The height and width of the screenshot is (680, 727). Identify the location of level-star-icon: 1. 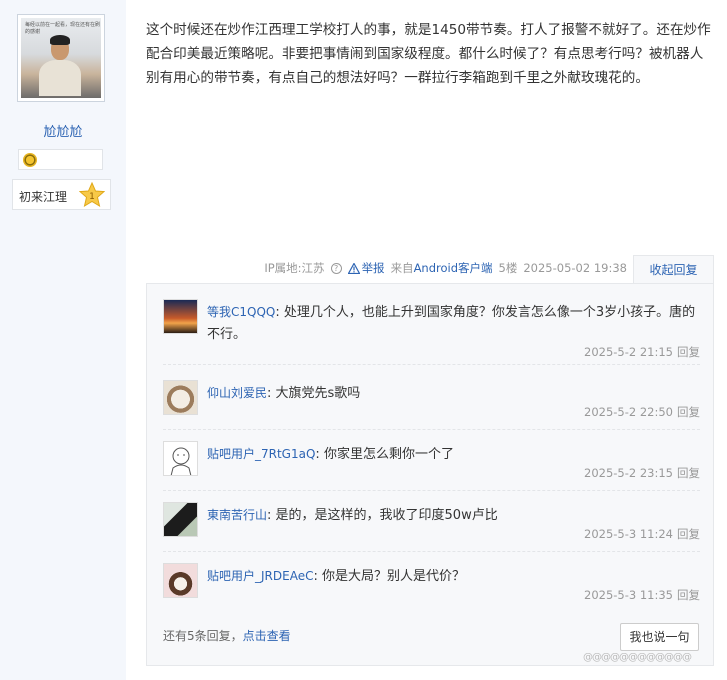
(92, 195).